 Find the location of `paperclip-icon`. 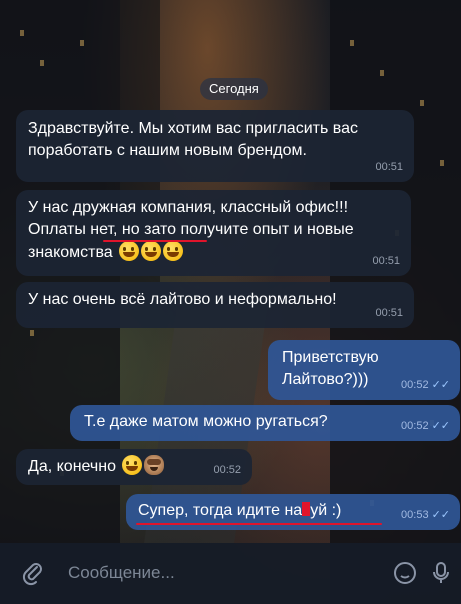

paperclip-icon is located at coordinates (33, 573).